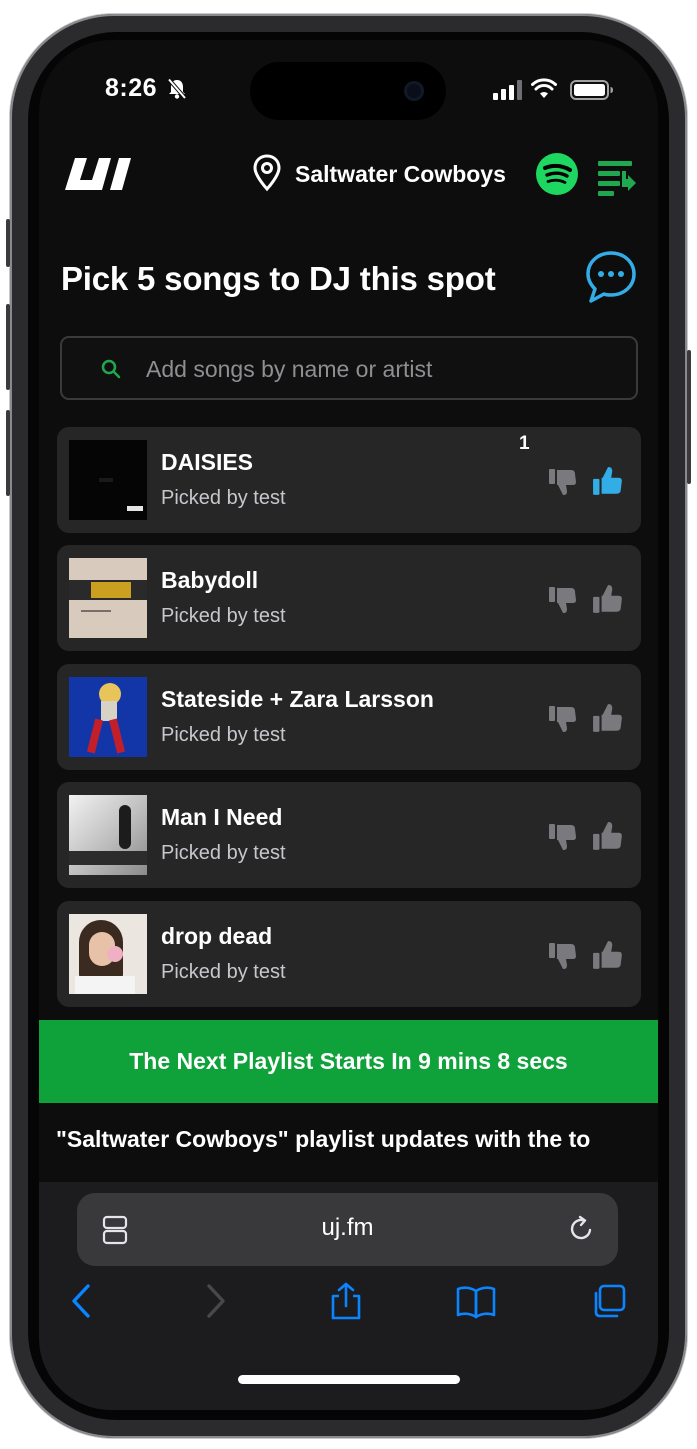  Describe the element at coordinates (131, 88) in the screenshot. I see `status-time: 8:26` at that location.